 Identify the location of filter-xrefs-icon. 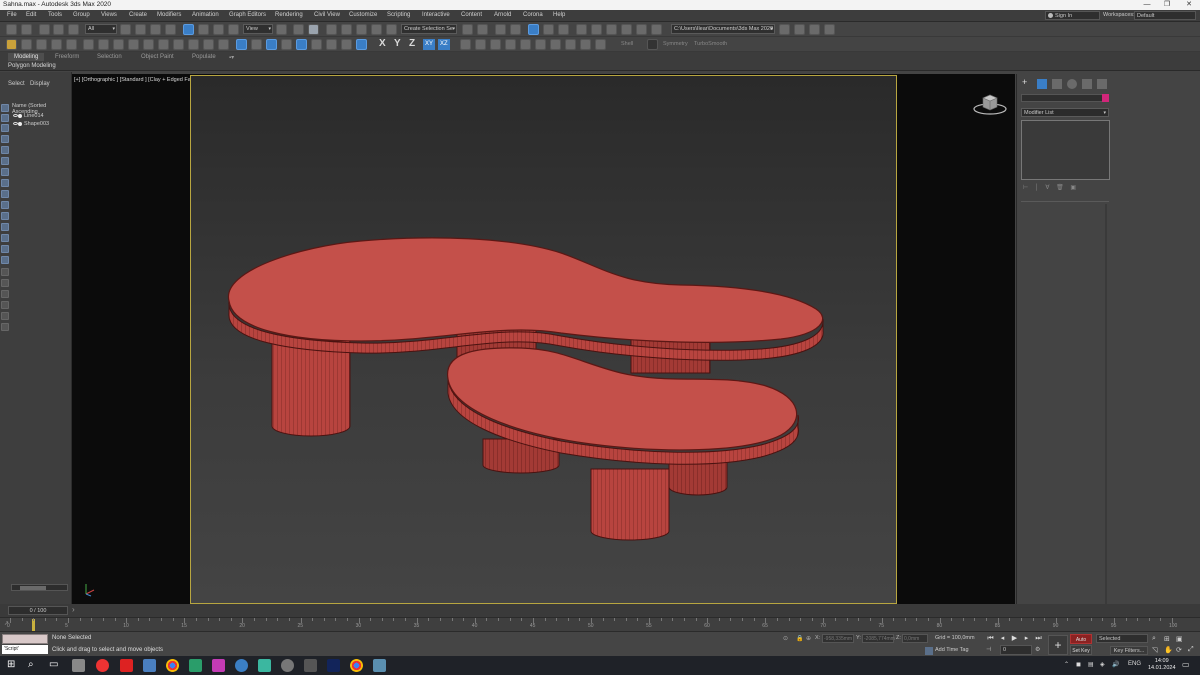
(5, 183).